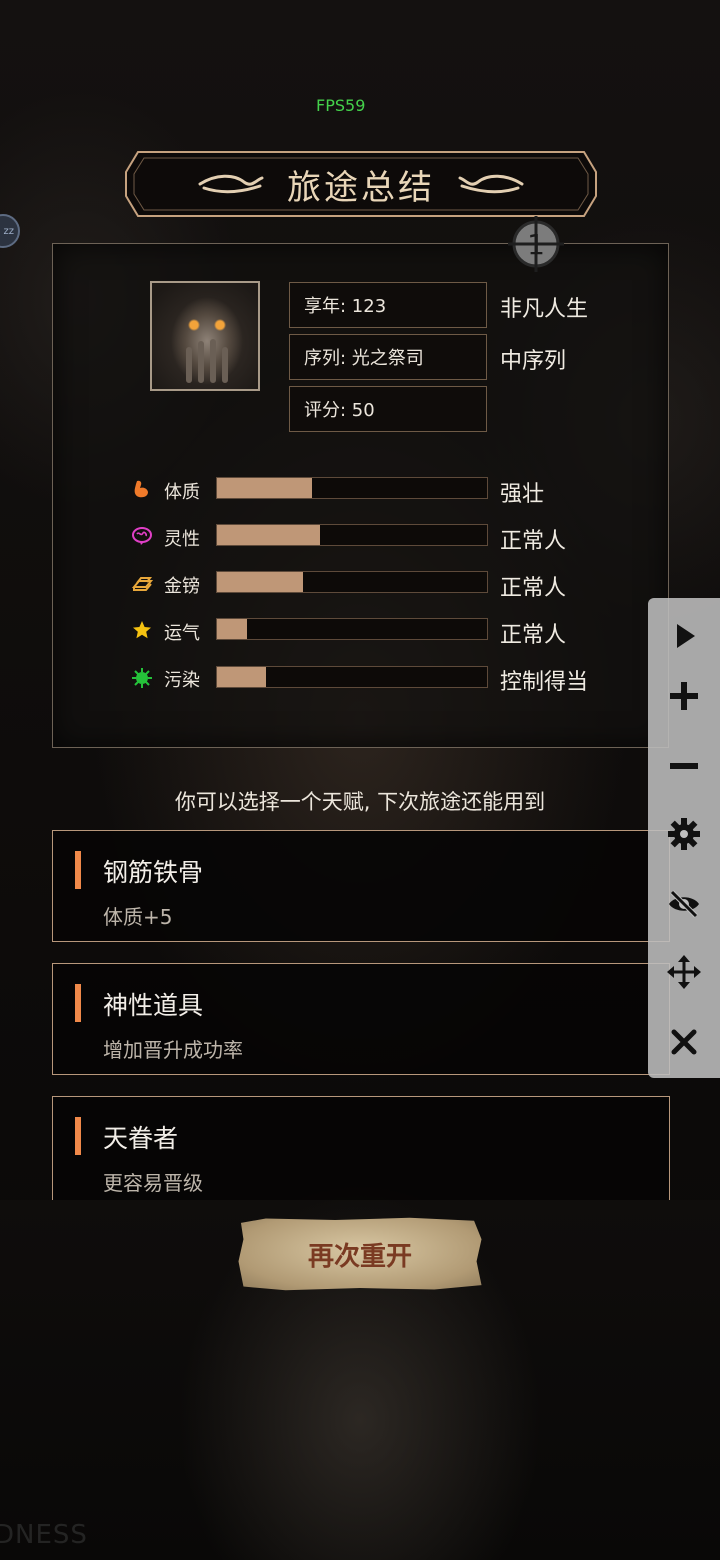  What do you see at coordinates (182, 586) in the screenshot?
I see `stat-name: 金镑` at bounding box center [182, 586].